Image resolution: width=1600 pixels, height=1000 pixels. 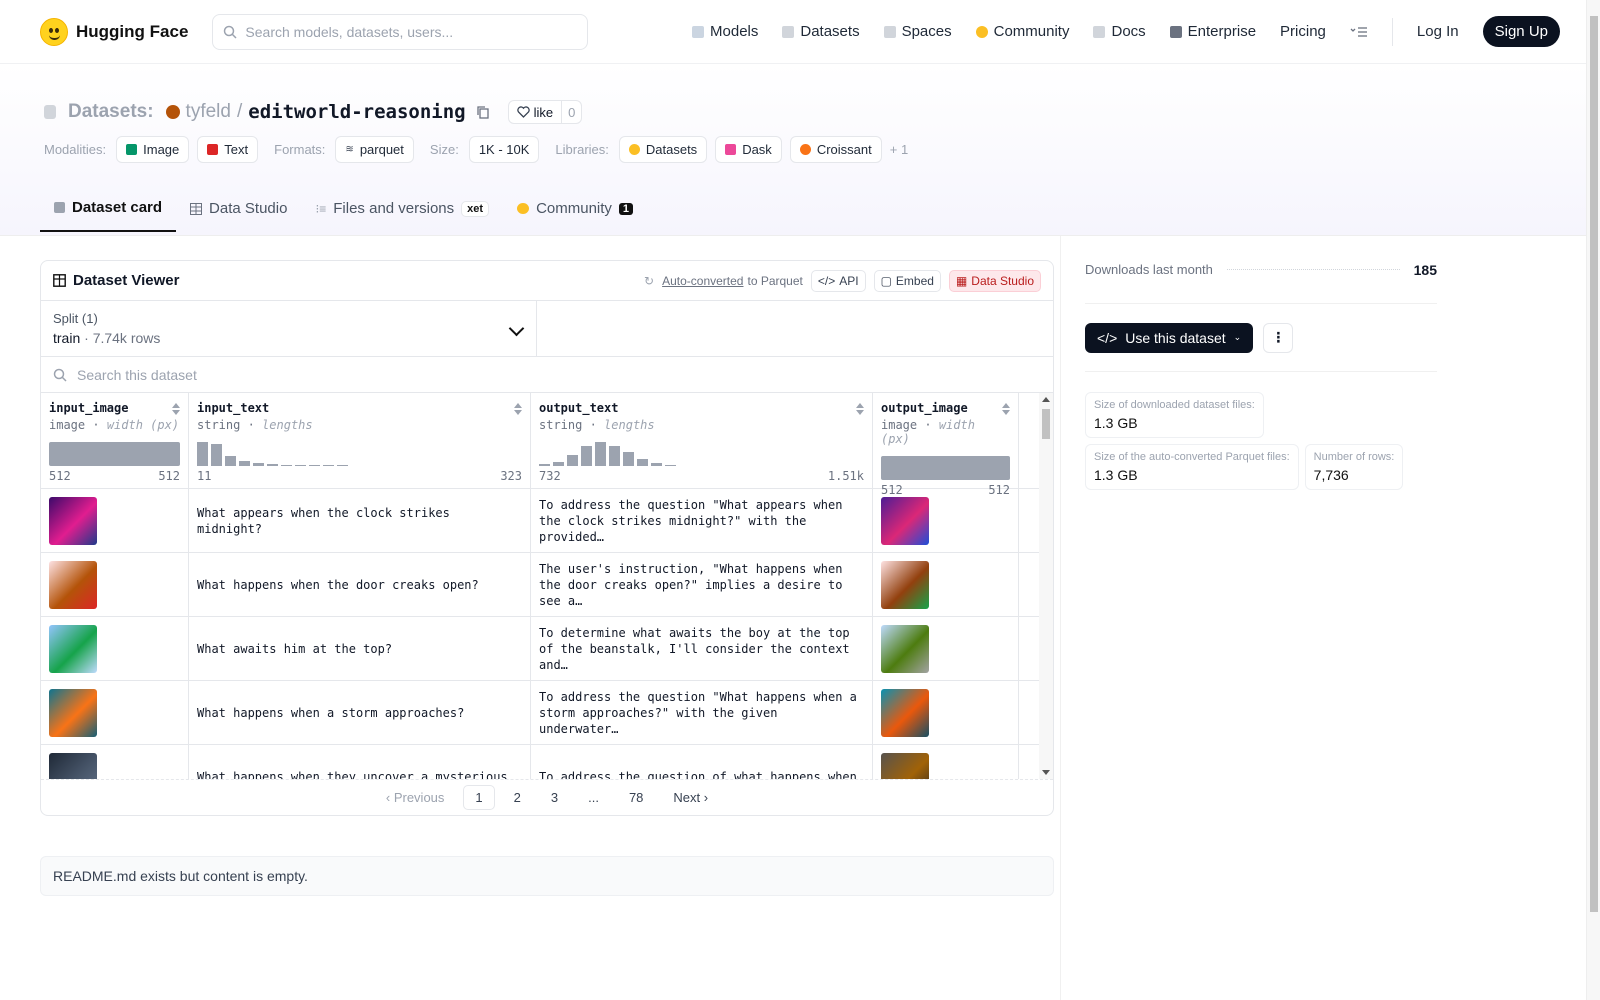 I want to click on nav-spaces: Spaces, so click(x=917, y=31).